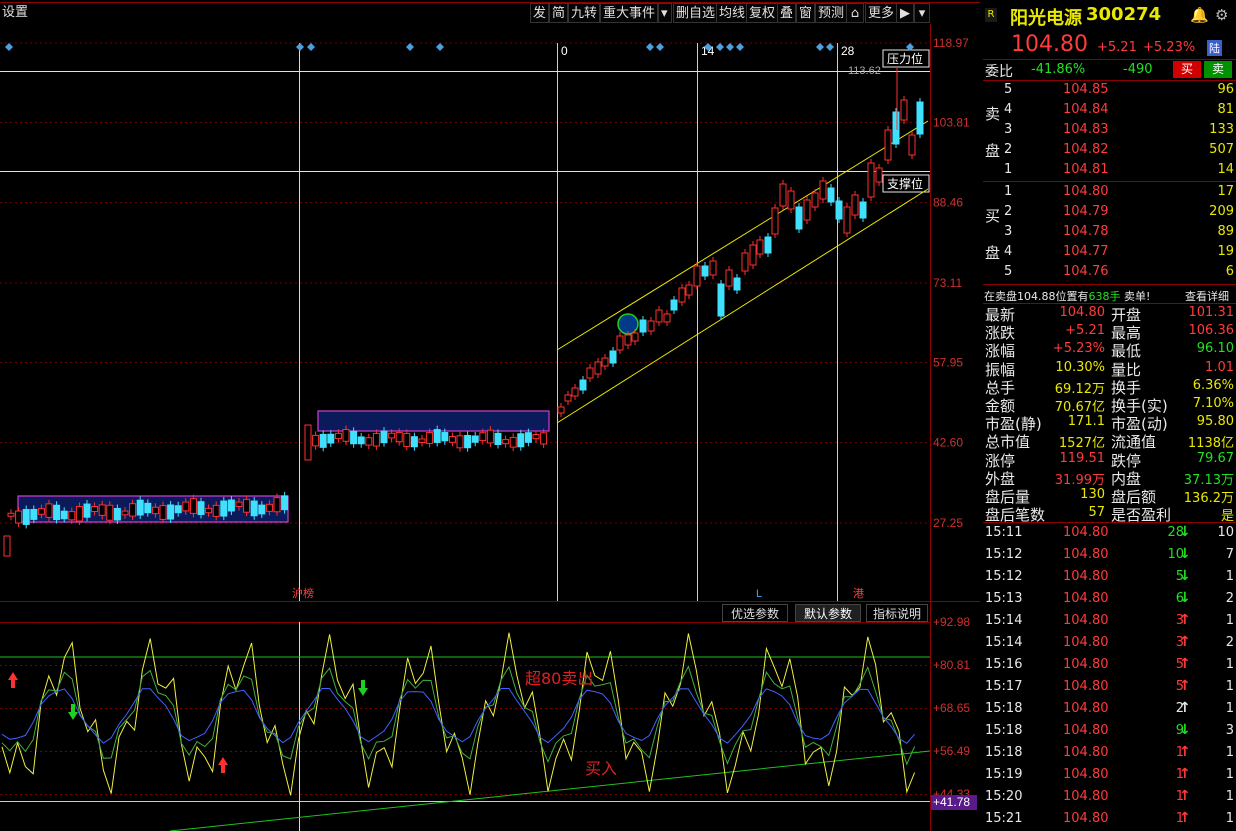  Describe the element at coordinates (1109, 688) in the screenshot. I see `tick-row: 15:17 104.80 5 ↑ 1` at that location.